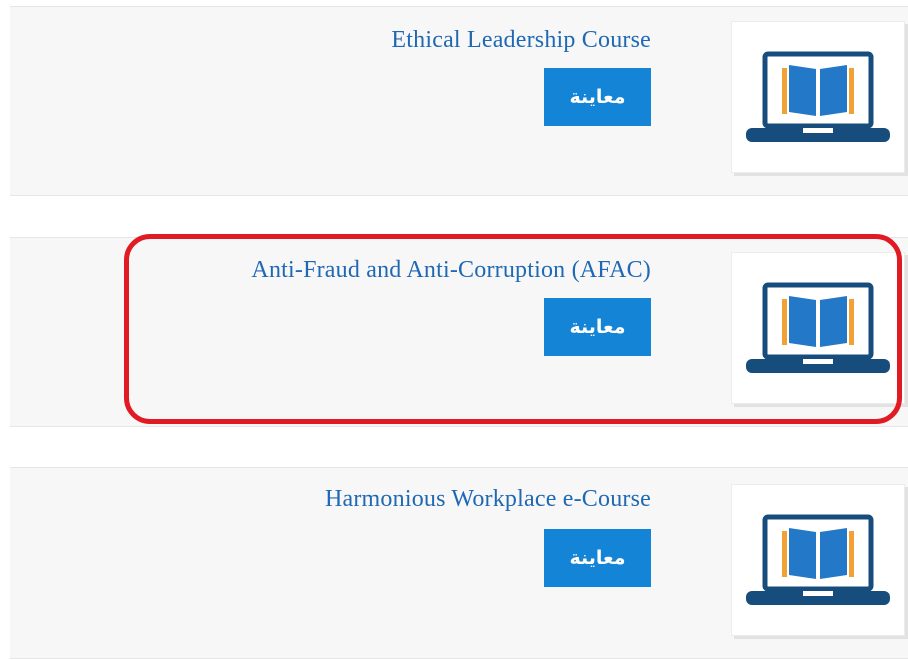 The width and height of the screenshot is (908, 660). I want to click on course-title-link: Ethical Leadership Course, so click(521, 40).